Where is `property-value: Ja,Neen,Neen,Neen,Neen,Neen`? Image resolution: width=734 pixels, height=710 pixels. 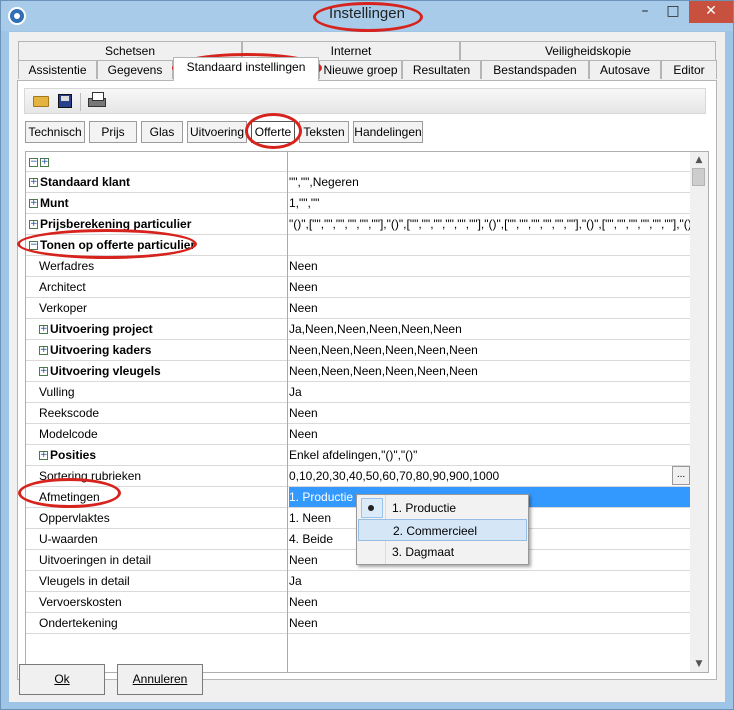 property-value: Ja,Neen,Neen,Neen,Neen,Neen is located at coordinates (489, 329).